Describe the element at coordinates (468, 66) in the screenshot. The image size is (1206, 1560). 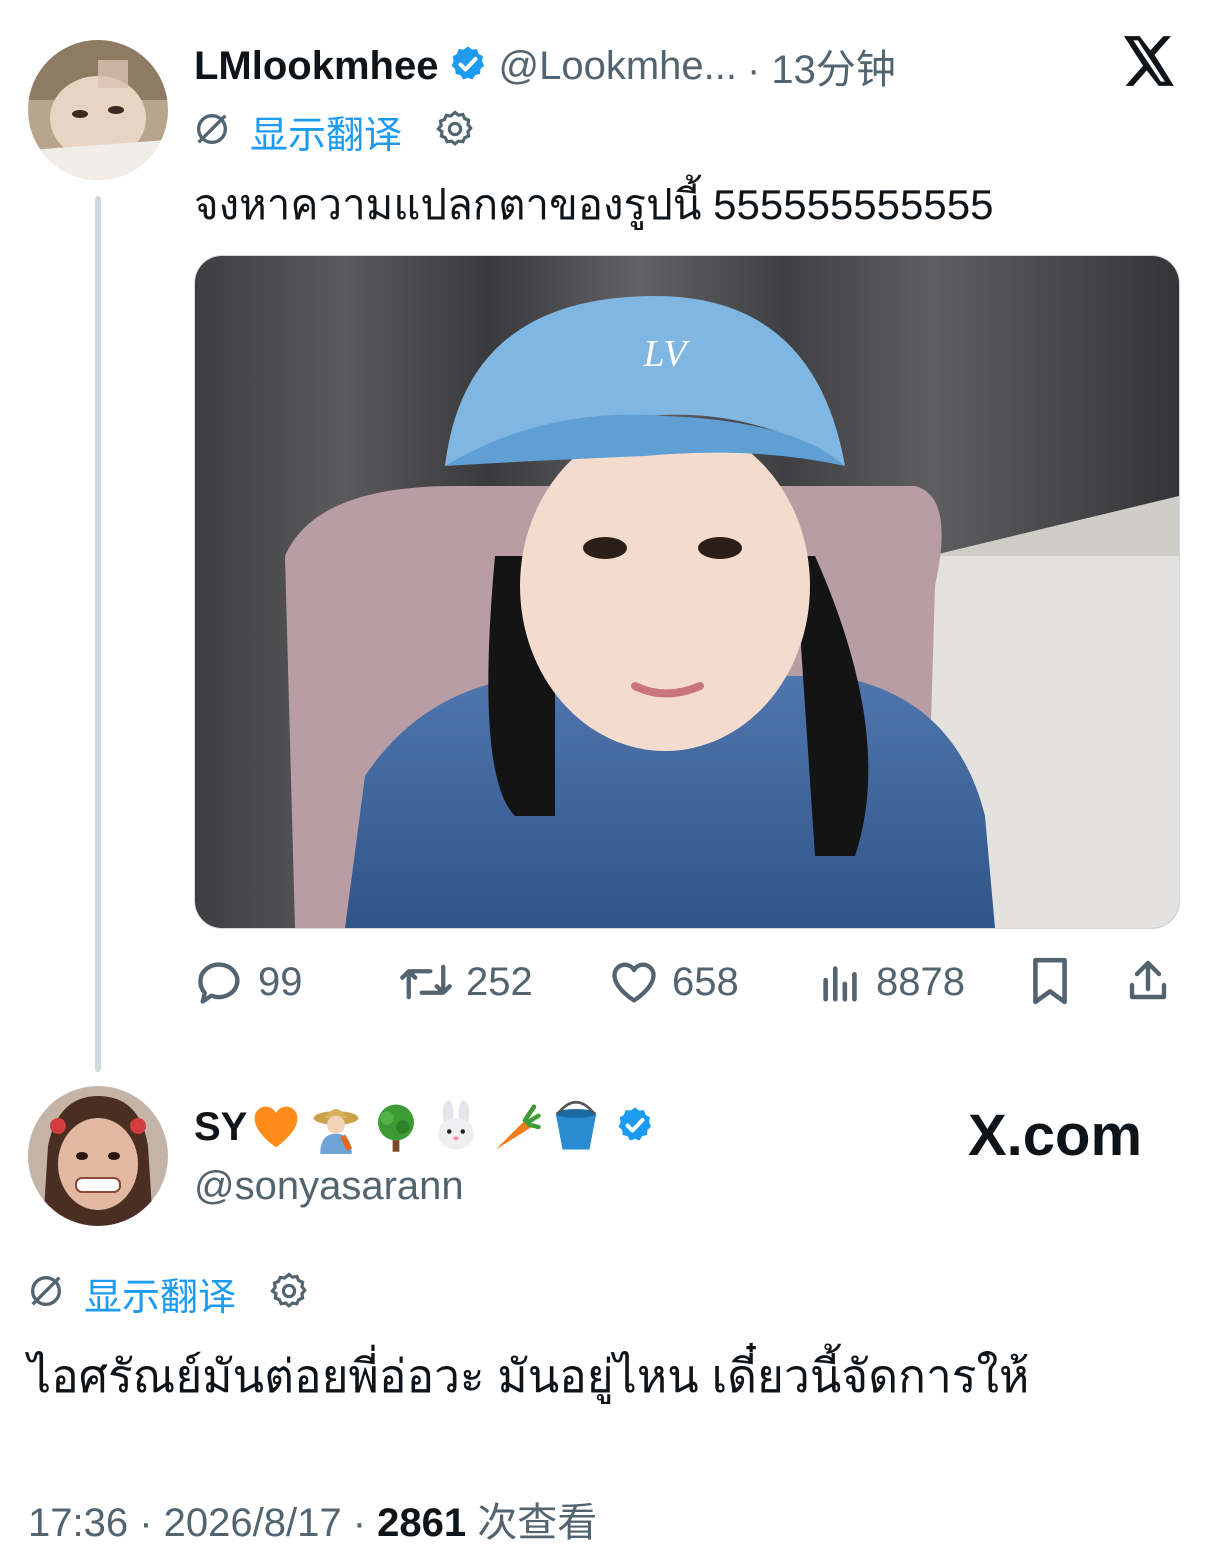
I see `verified-badge-icon` at that location.